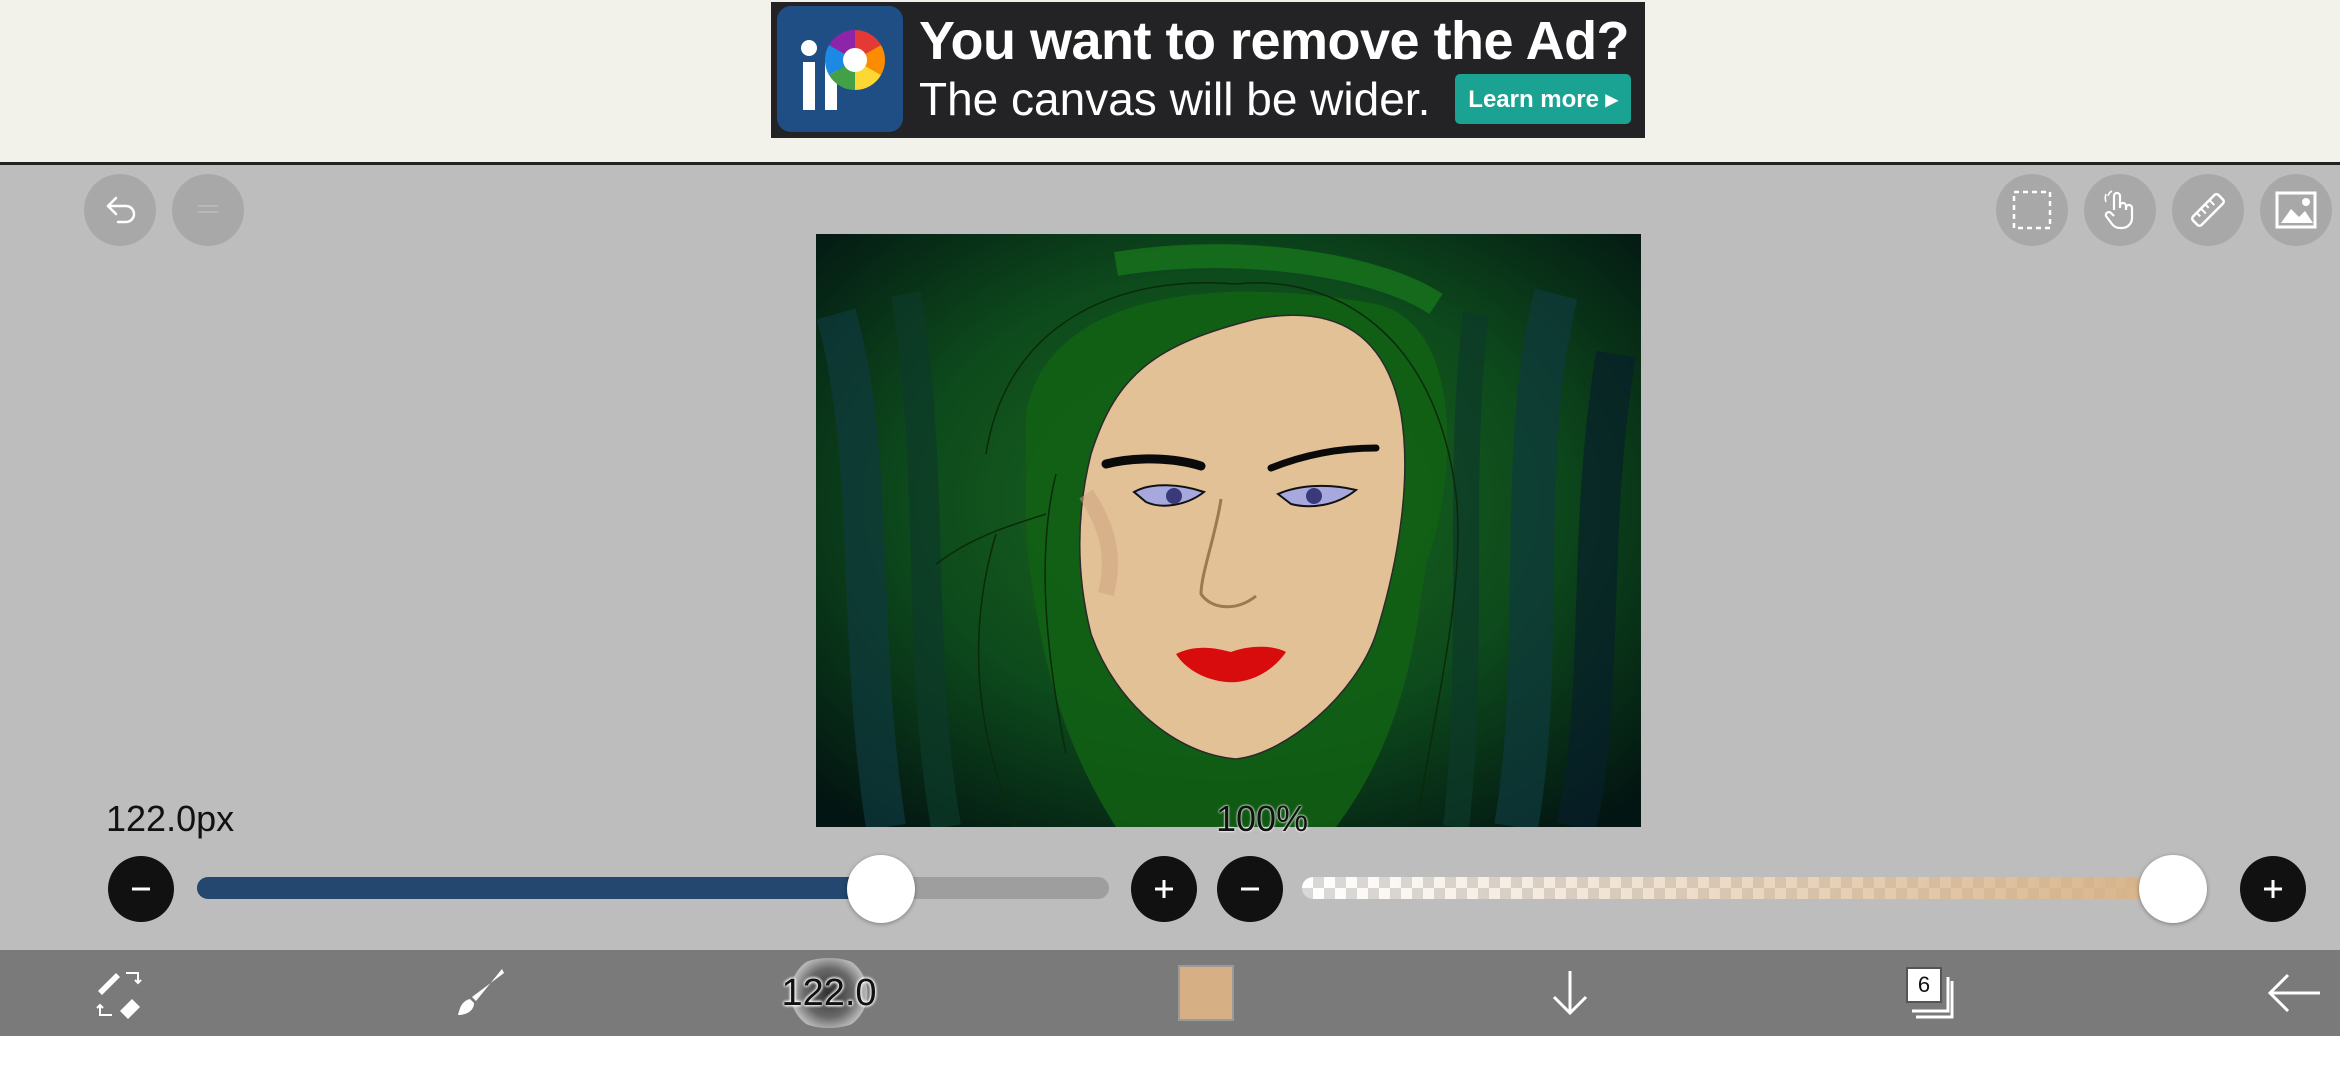 Image resolution: width=2340 pixels, height=1080 pixels. Describe the element at coordinates (2173, 889) in the screenshot. I see `opacity-slider-thumb` at that location.